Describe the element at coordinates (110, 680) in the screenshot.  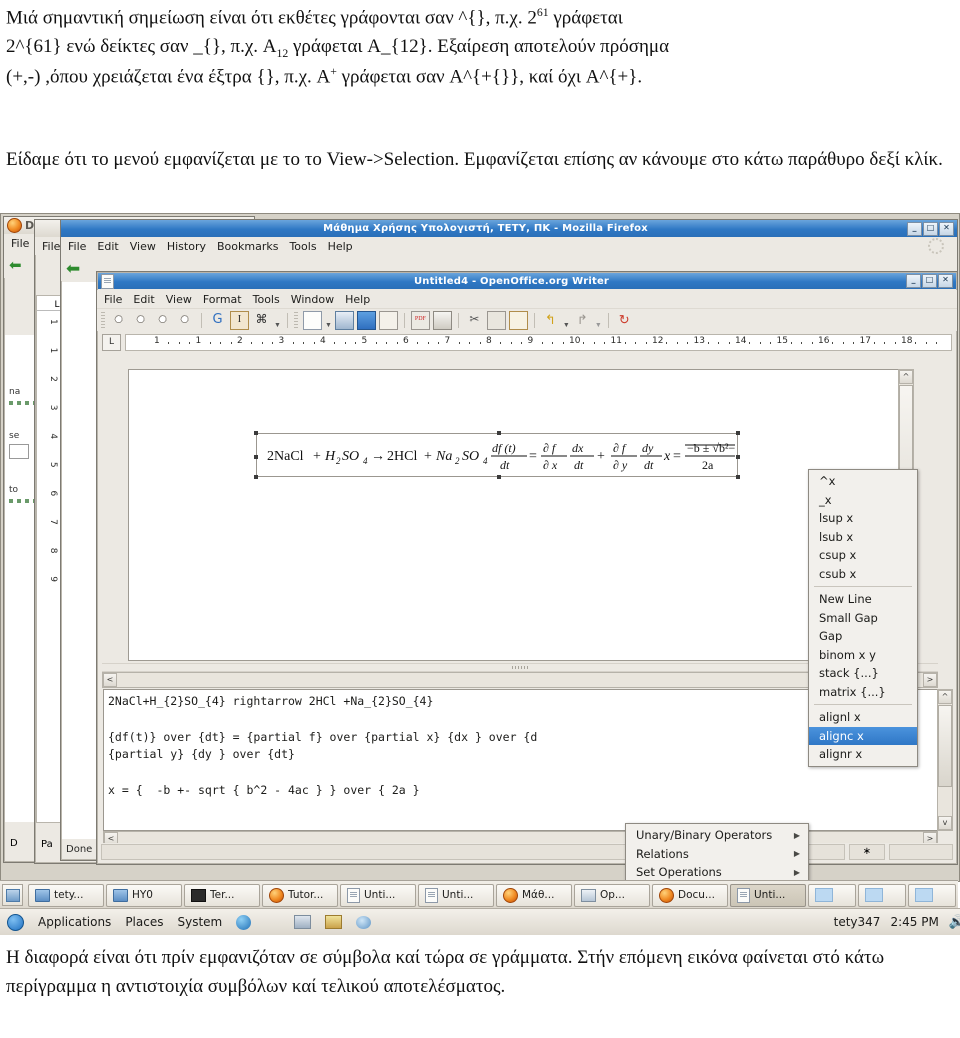
I see `scroll-left-button: <` at that location.